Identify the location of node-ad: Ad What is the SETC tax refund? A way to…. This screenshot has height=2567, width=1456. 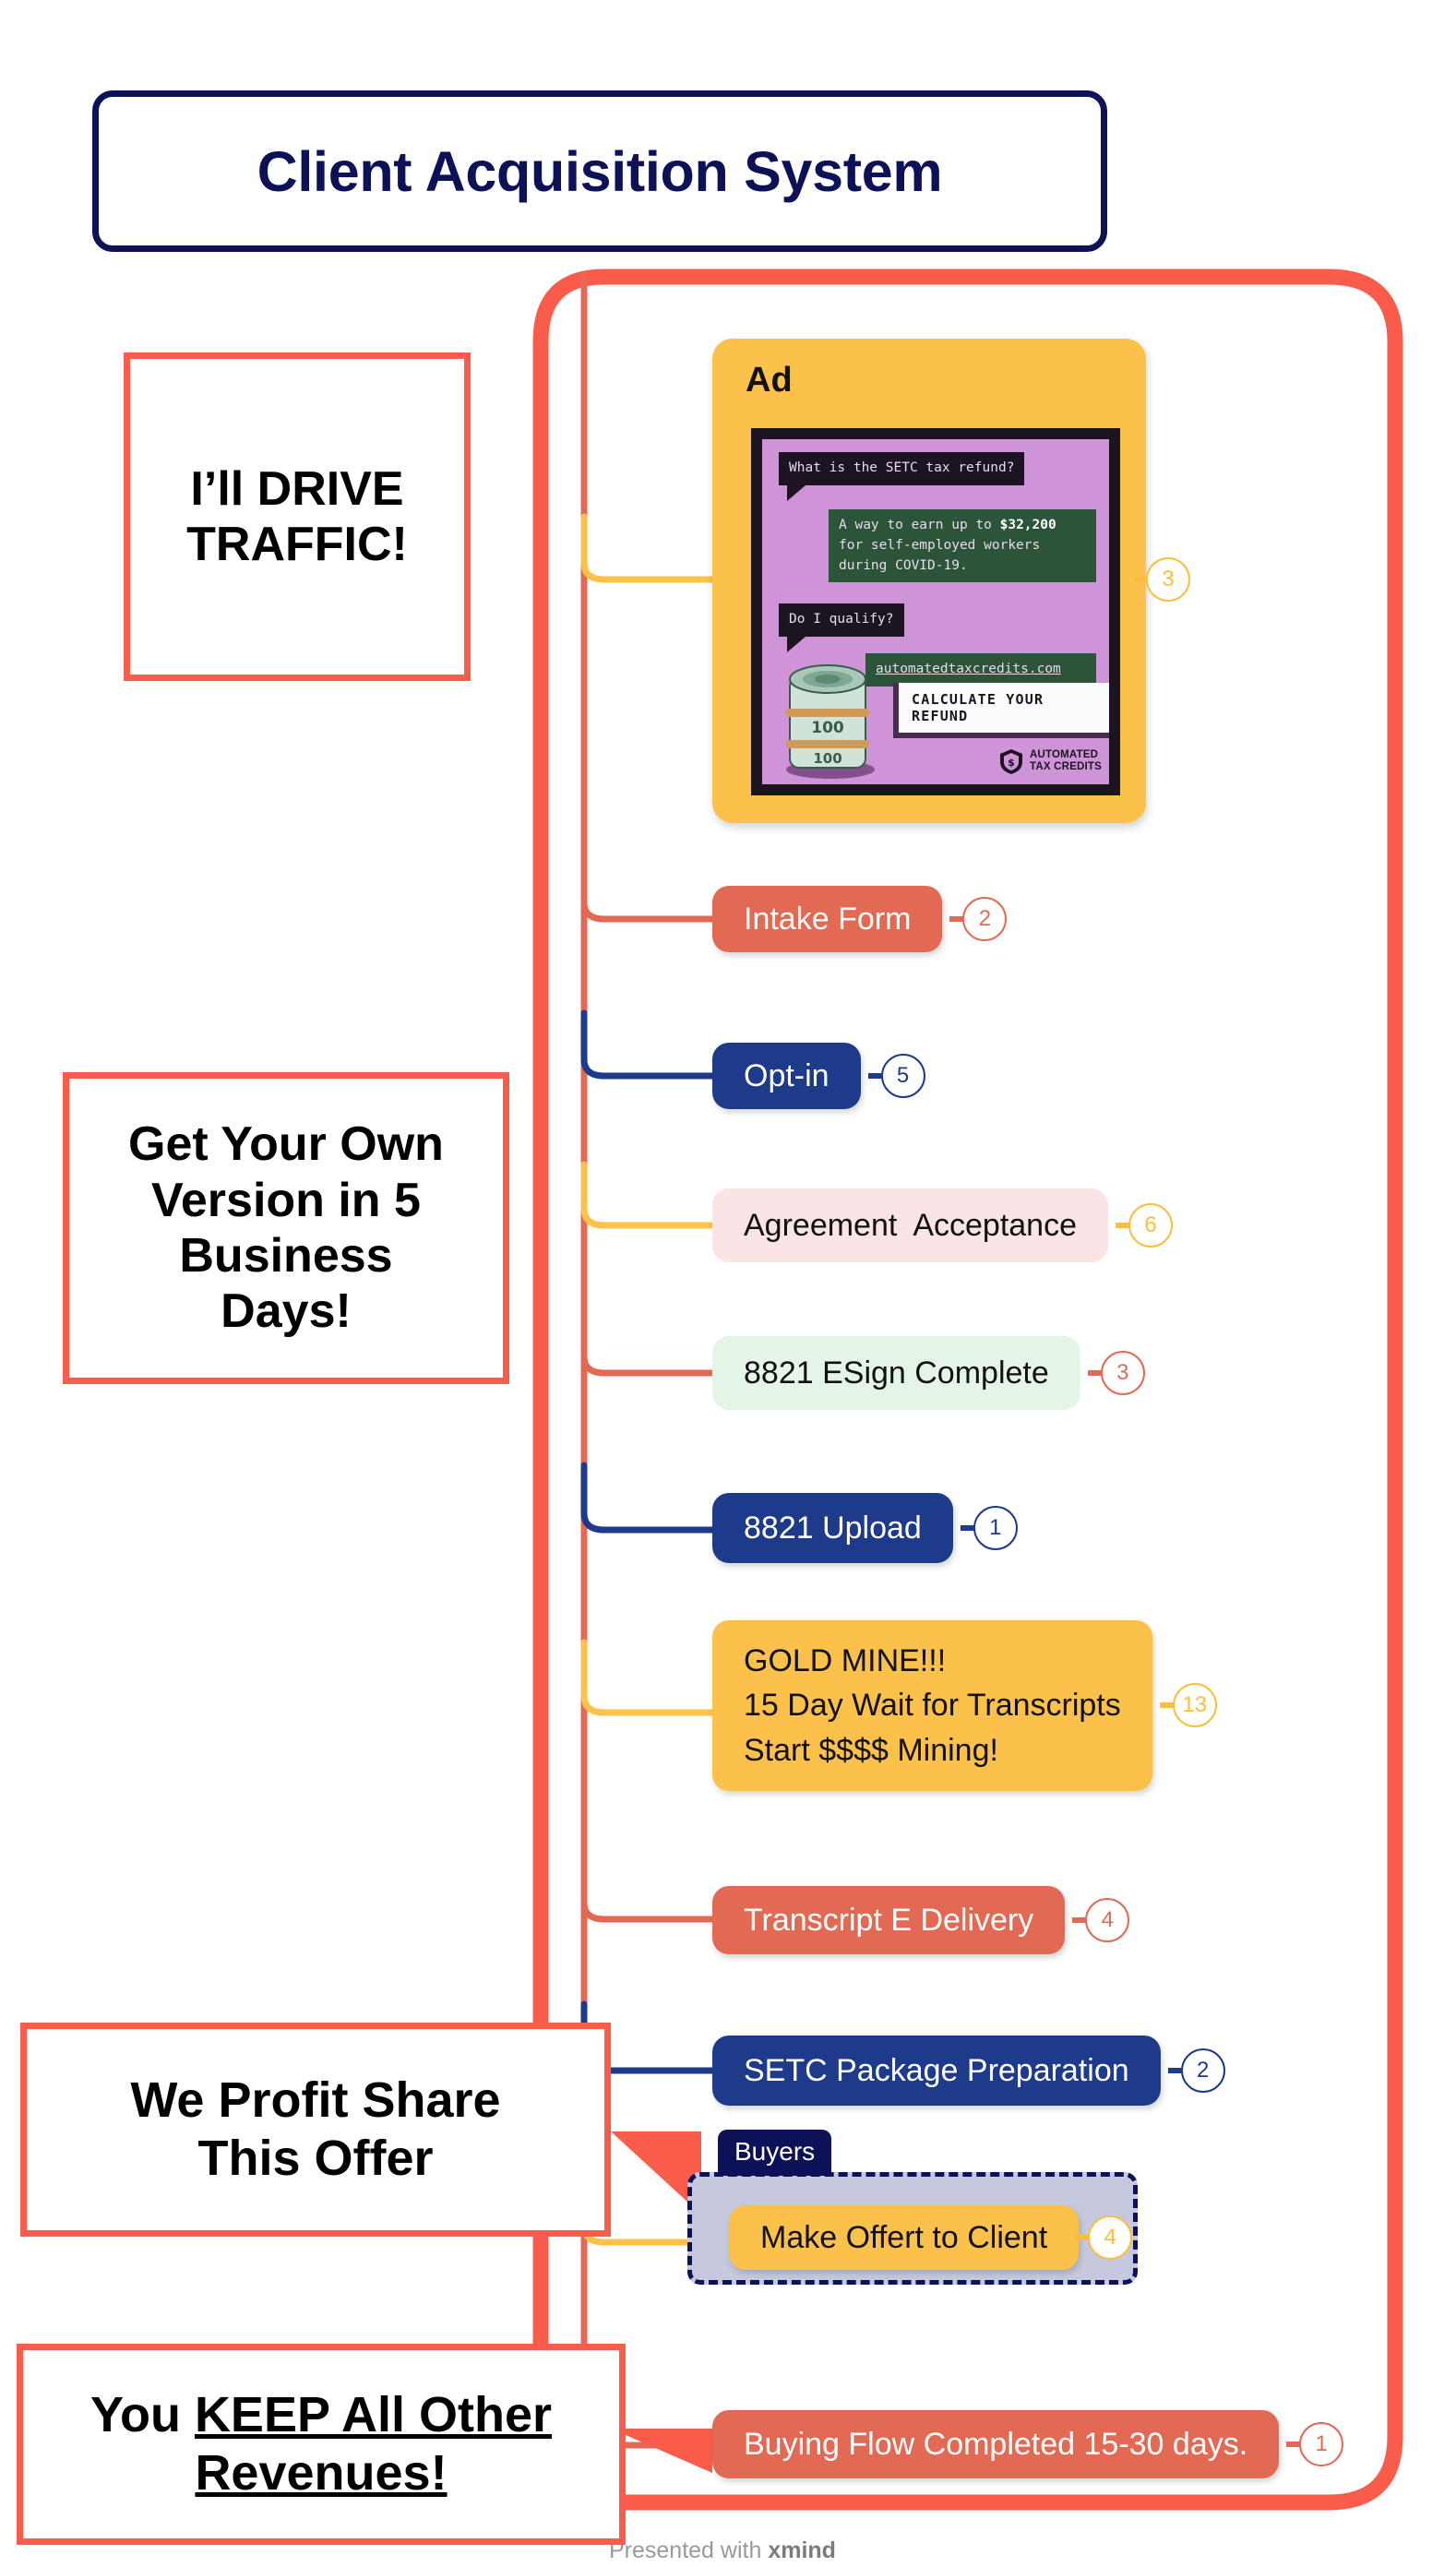
(929, 581).